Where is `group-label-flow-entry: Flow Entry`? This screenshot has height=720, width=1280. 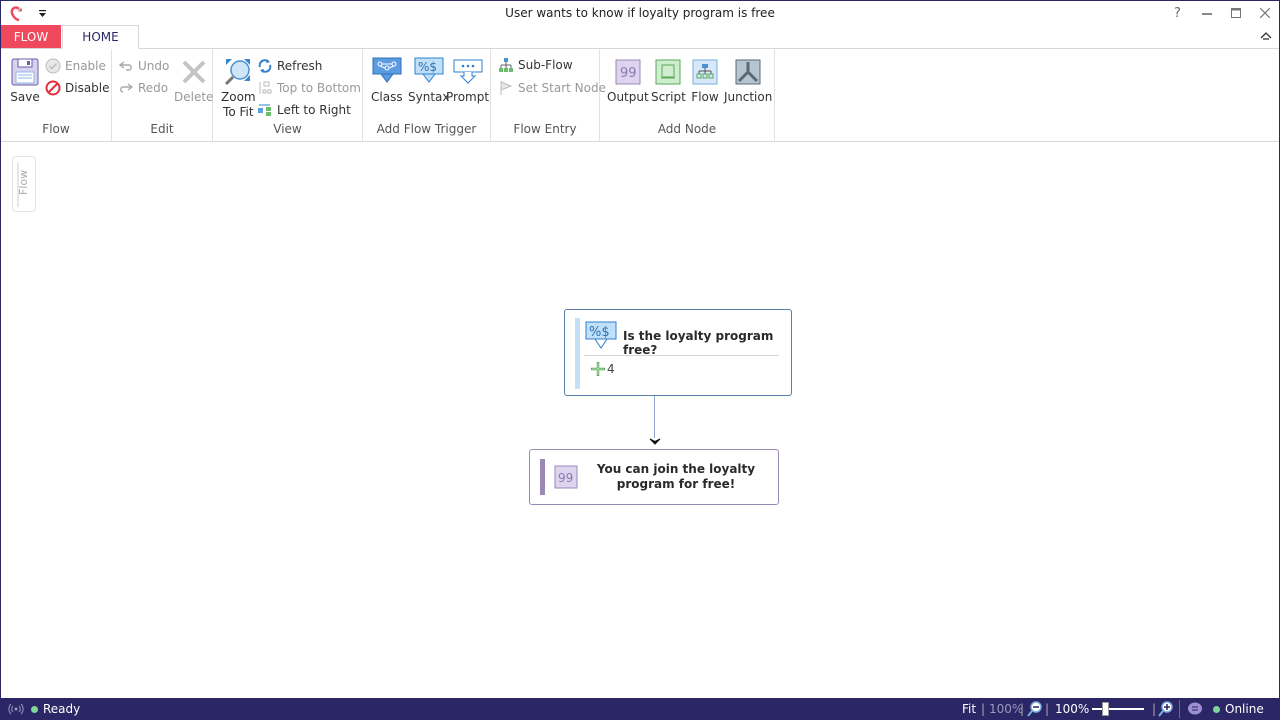 group-label-flow-entry: Flow Entry is located at coordinates (545, 129).